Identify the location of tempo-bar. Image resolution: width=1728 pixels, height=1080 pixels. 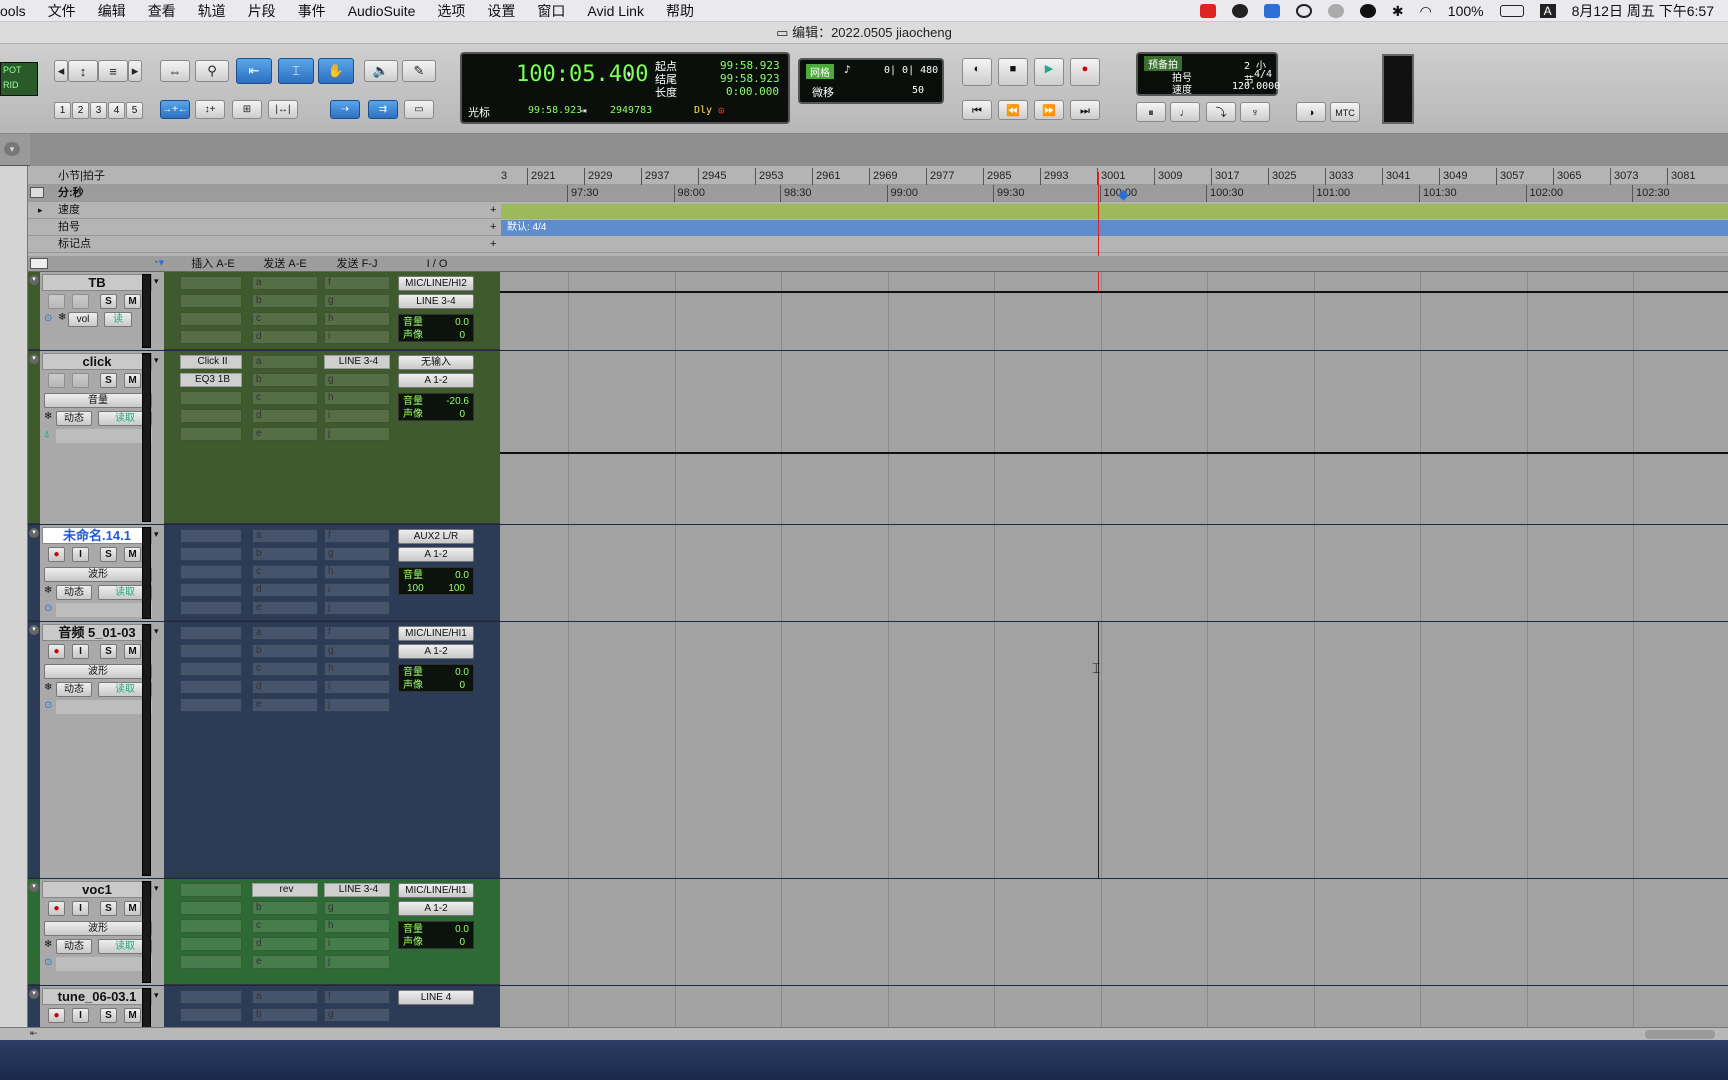
(1114, 211).